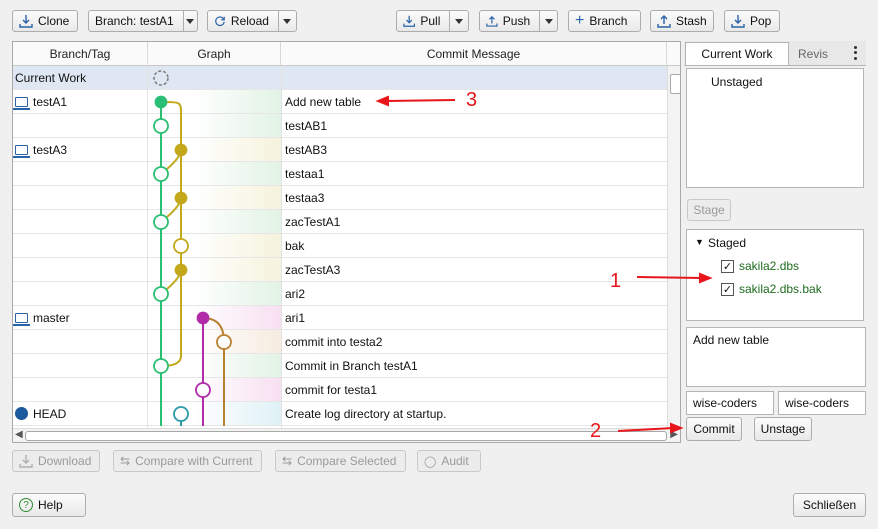  What do you see at coordinates (474, 54) in the screenshot?
I see `header-commit-message: Commit Message` at bounding box center [474, 54].